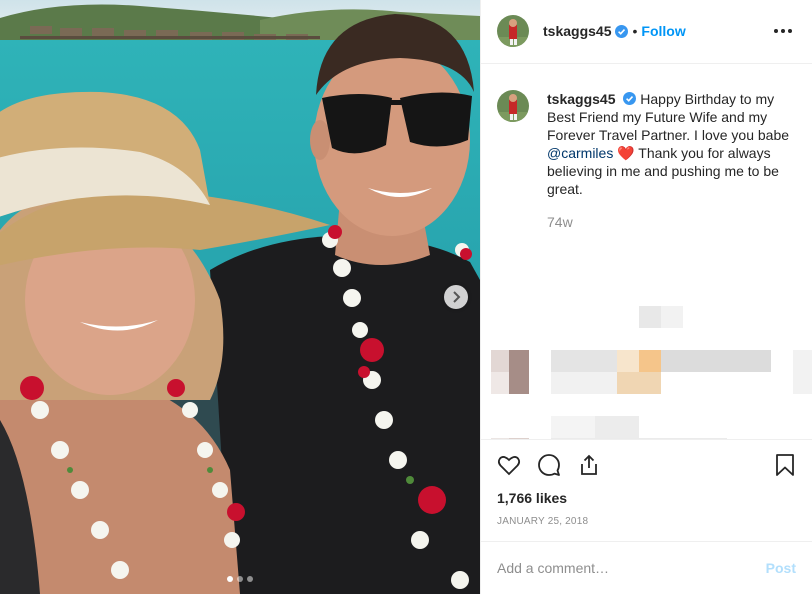 The image size is (812, 594). I want to click on more-options-icon, so click(783, 31).